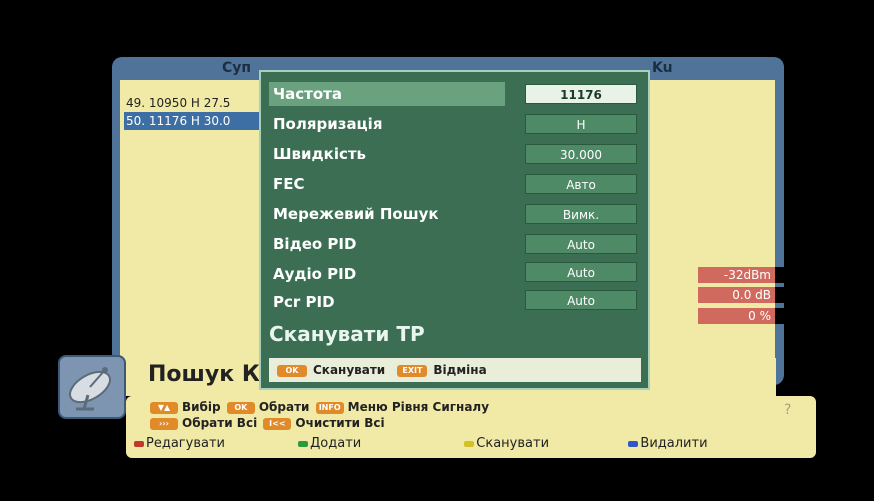  What do you see at coordinates (674, 443) in the screenshot?
I see `blue-button-label: Видалити` at bounding box center [674, 443].